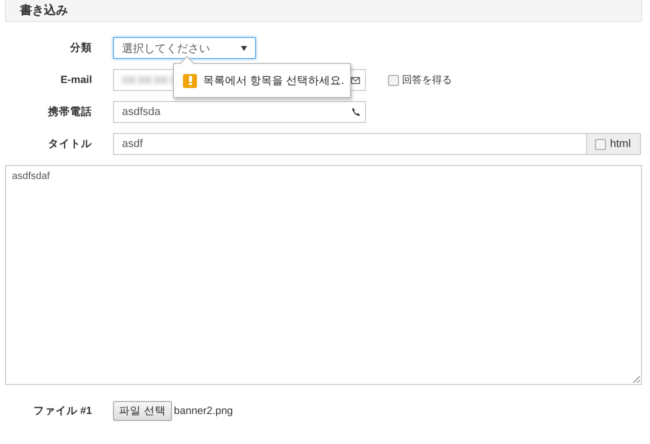 The image size is (650, 444). Describe the element at coordinates (69, 144) in the screenshot. I see `field-label: タイトル` at that location.